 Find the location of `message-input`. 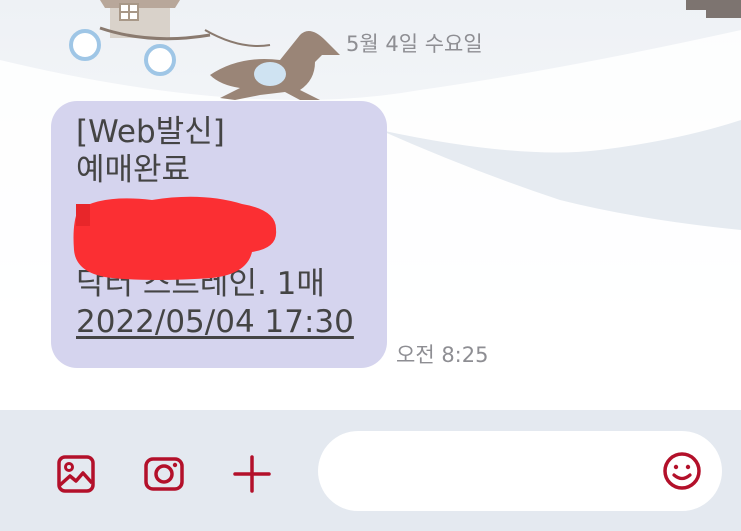

message-input is located at coordinates (520, 471).